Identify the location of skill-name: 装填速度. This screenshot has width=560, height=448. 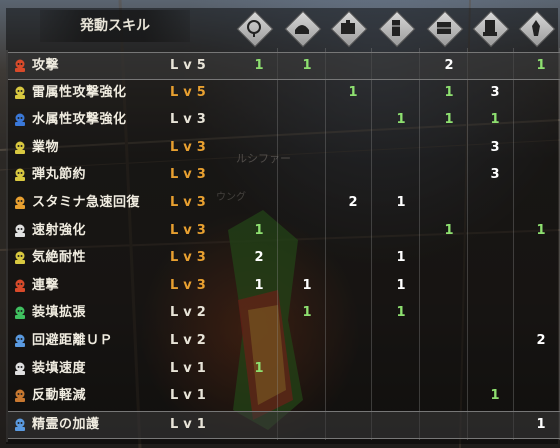
(59, 368).